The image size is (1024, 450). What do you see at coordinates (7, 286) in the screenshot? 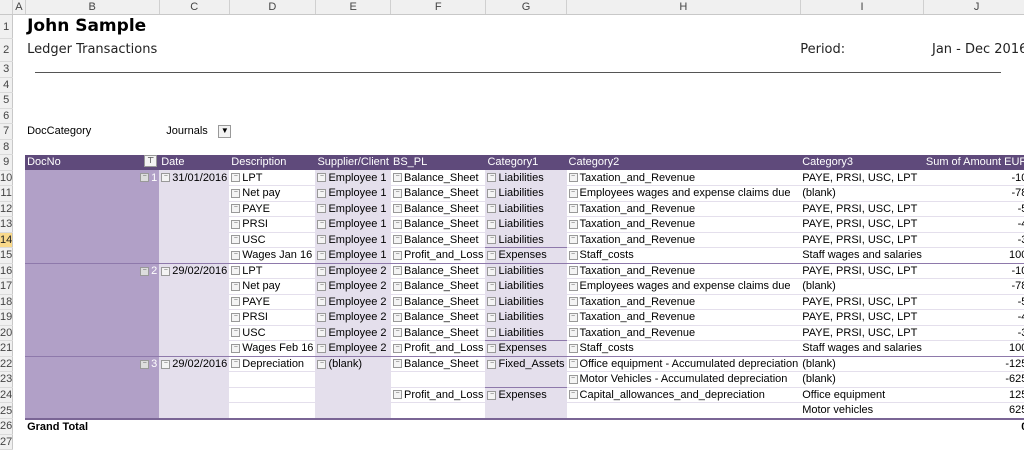
I see `row-header: 17` at bounding box center [7, 286].